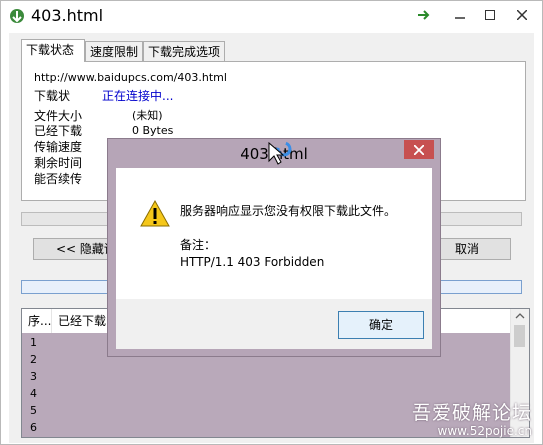  Describe the element at coordinates (33, 343) in the screenshot. I see `list-item: 1` at that location.